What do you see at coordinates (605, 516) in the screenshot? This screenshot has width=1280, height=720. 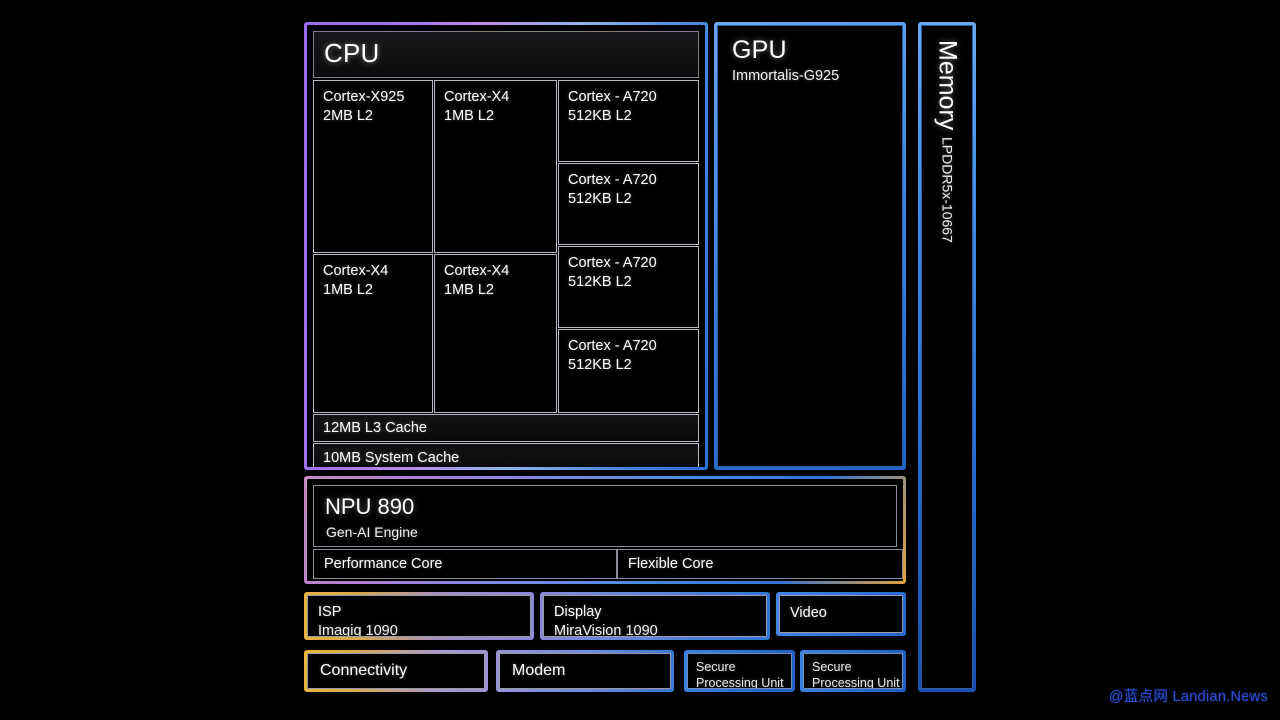 I see `npu-header: NPU 890 Gen-AI Engine` at bounding box center [605, 516].